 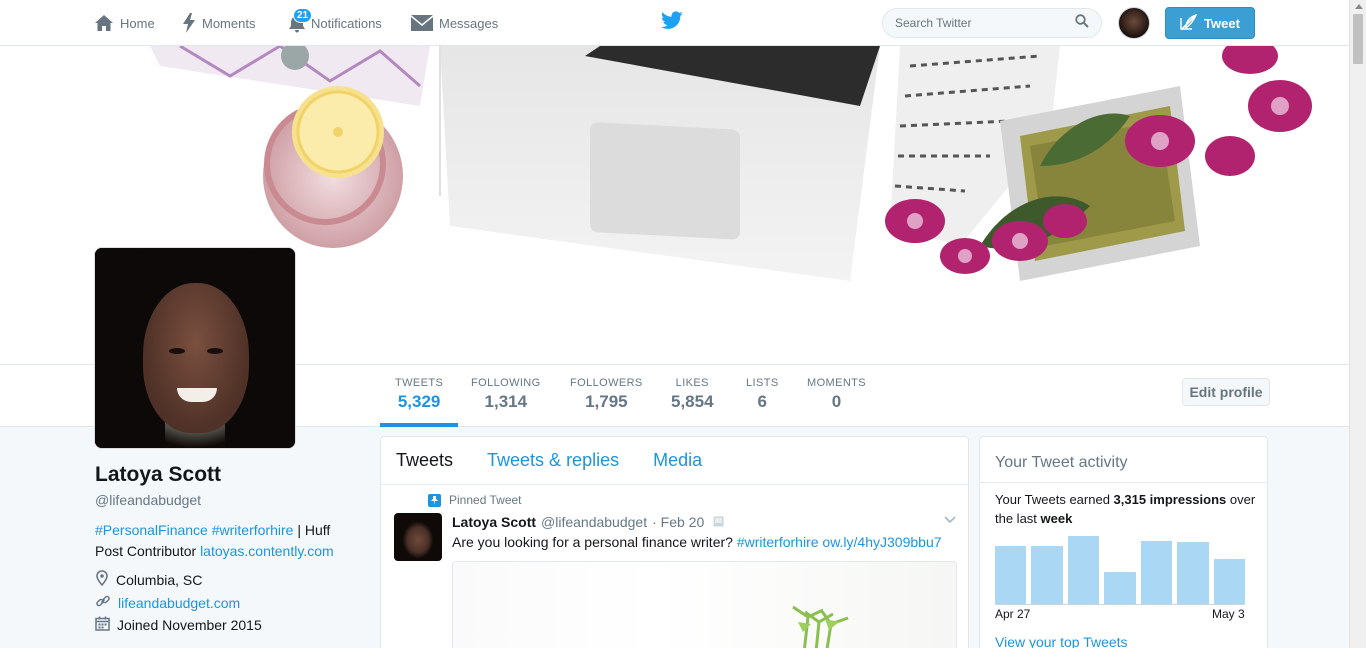 What do you see at coordinates (1134, 23) in the screenshot?
I see `account-avatar` at bounding box center [1134, 23].